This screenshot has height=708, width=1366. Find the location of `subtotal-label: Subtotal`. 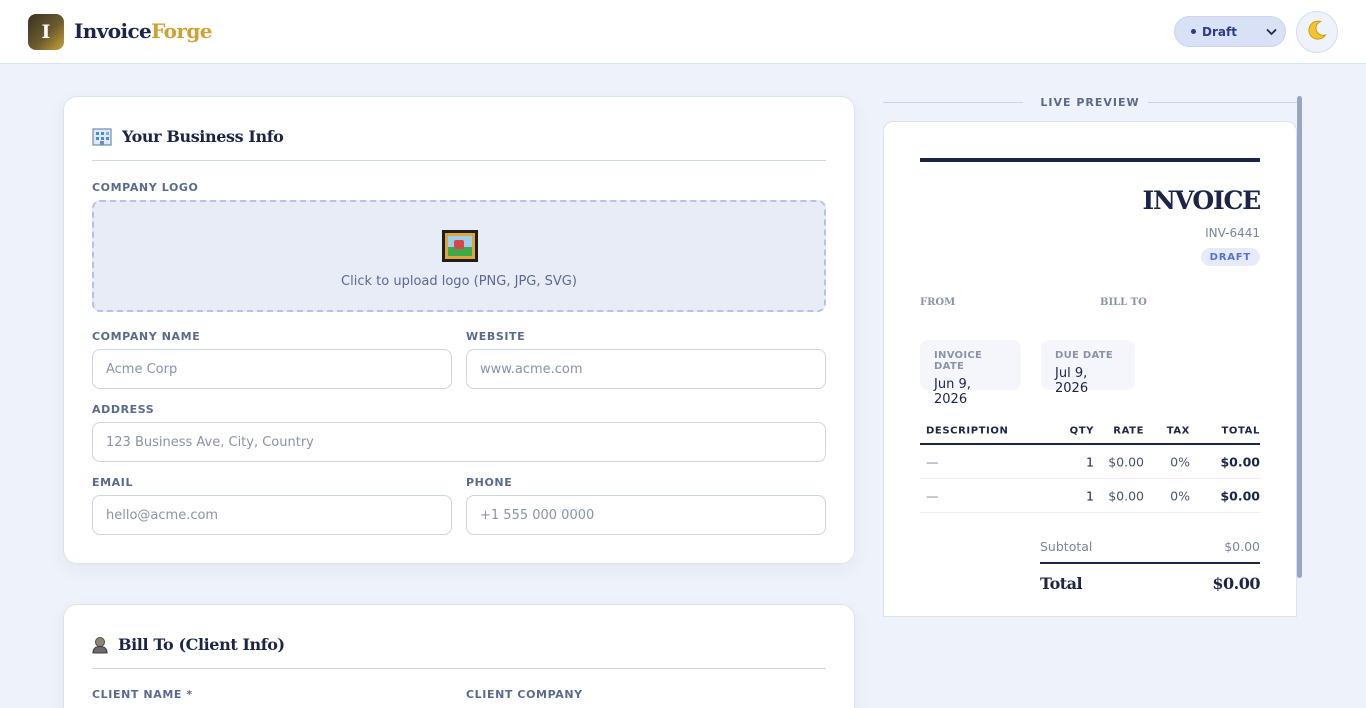

subtotal-label: Subtotal is located at coordinates (1066, 546).